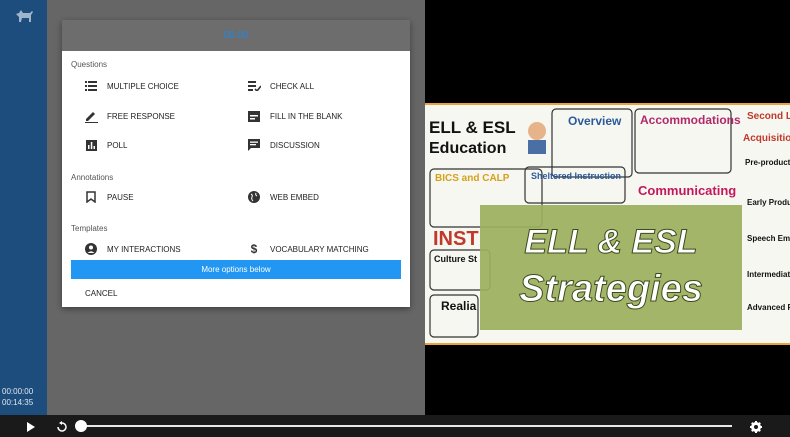 The width and height of the screenshot is (790, 437). I want to click on section-annotations: Annotations, so click(92, 177).